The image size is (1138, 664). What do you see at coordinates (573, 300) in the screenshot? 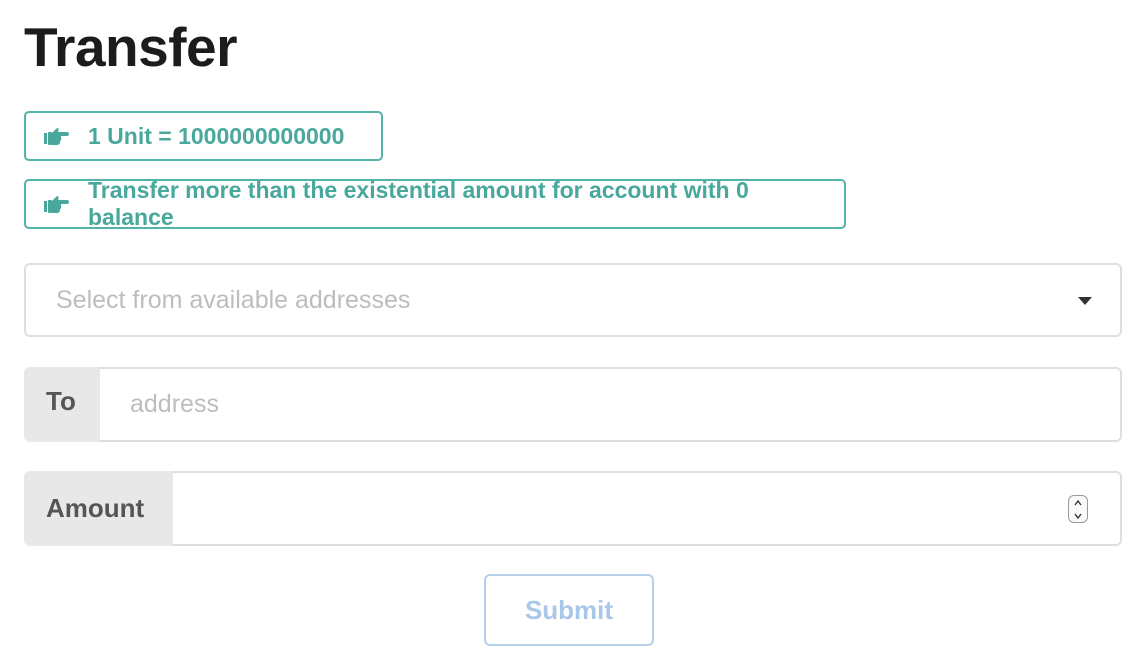
I see `from-address-dropdown: Select from available addresses` at bounding box center [573, 300].